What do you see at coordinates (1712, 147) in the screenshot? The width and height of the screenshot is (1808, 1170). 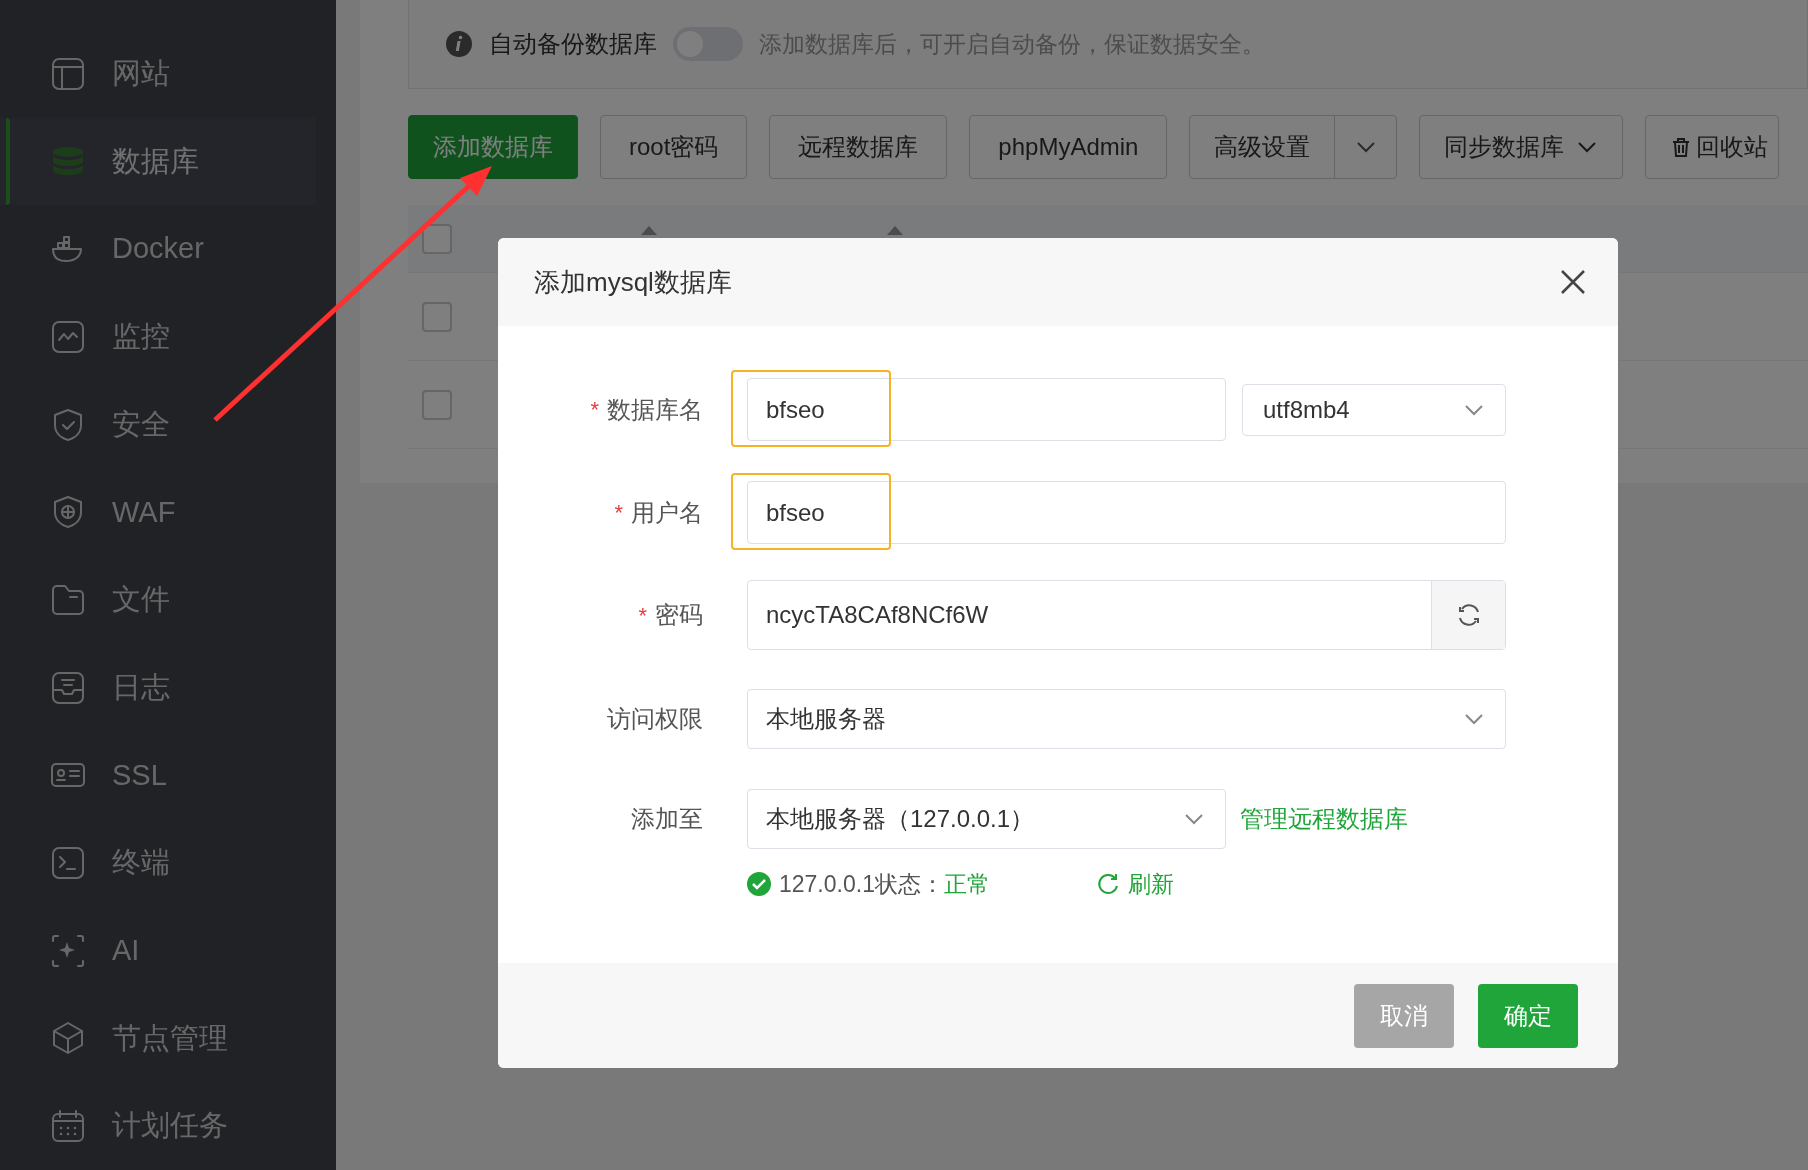 I see `toolbar-button: 回收站` at bounding box center [1712, 147].